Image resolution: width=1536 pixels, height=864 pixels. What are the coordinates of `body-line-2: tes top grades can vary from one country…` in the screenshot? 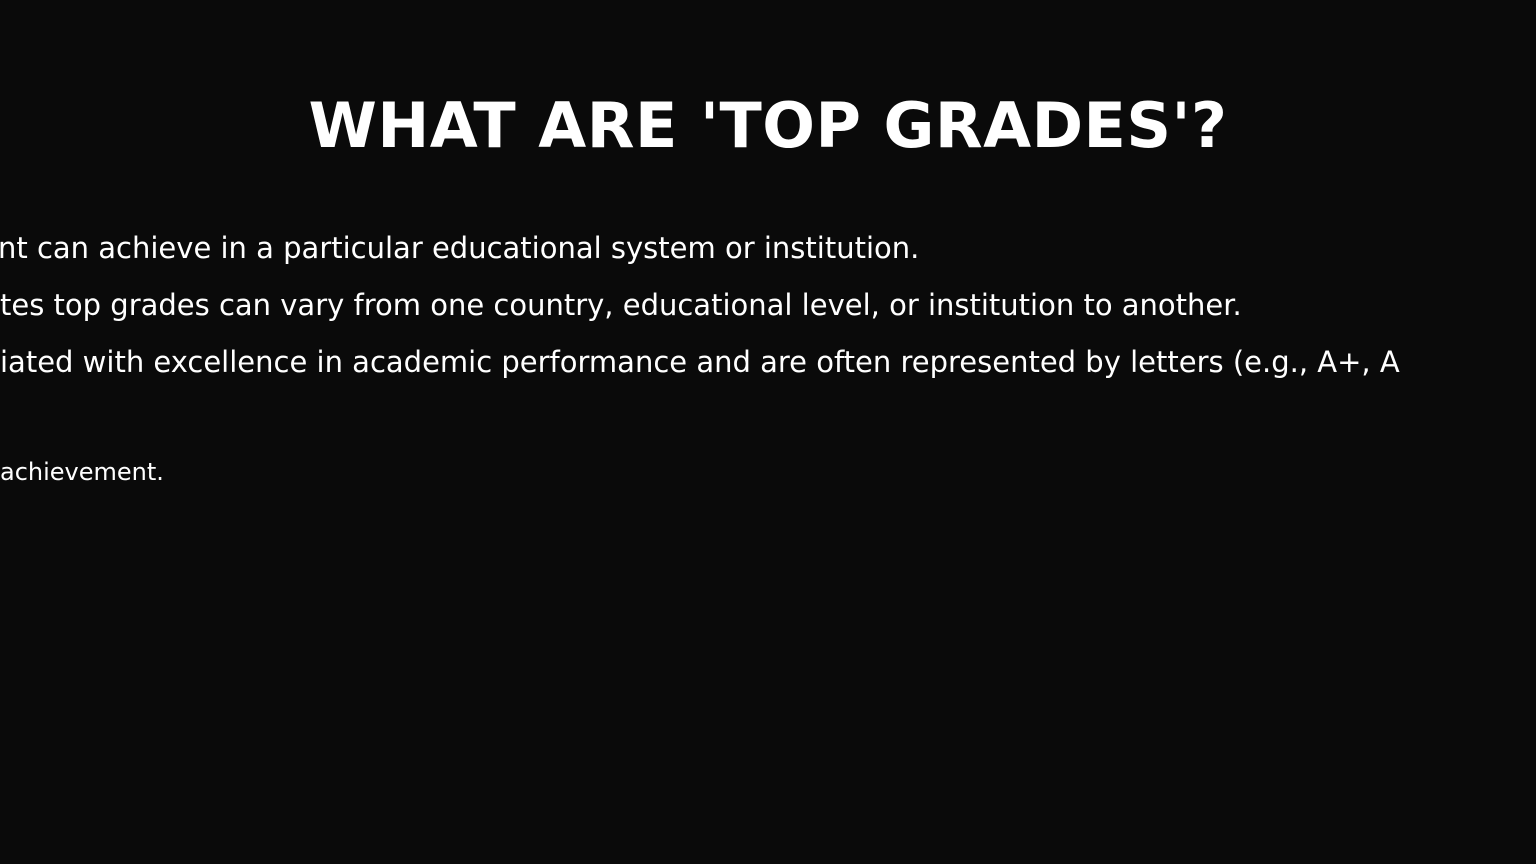 It's located at (621, 305).